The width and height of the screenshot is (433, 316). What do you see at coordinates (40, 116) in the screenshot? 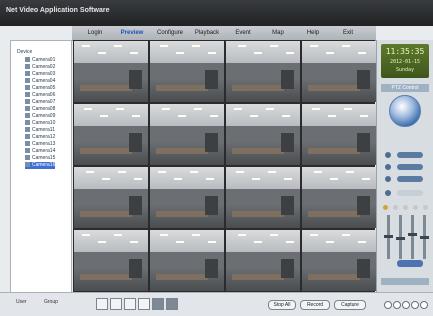
I see `tree-item: Camera09` at bounding box center [40, 116].